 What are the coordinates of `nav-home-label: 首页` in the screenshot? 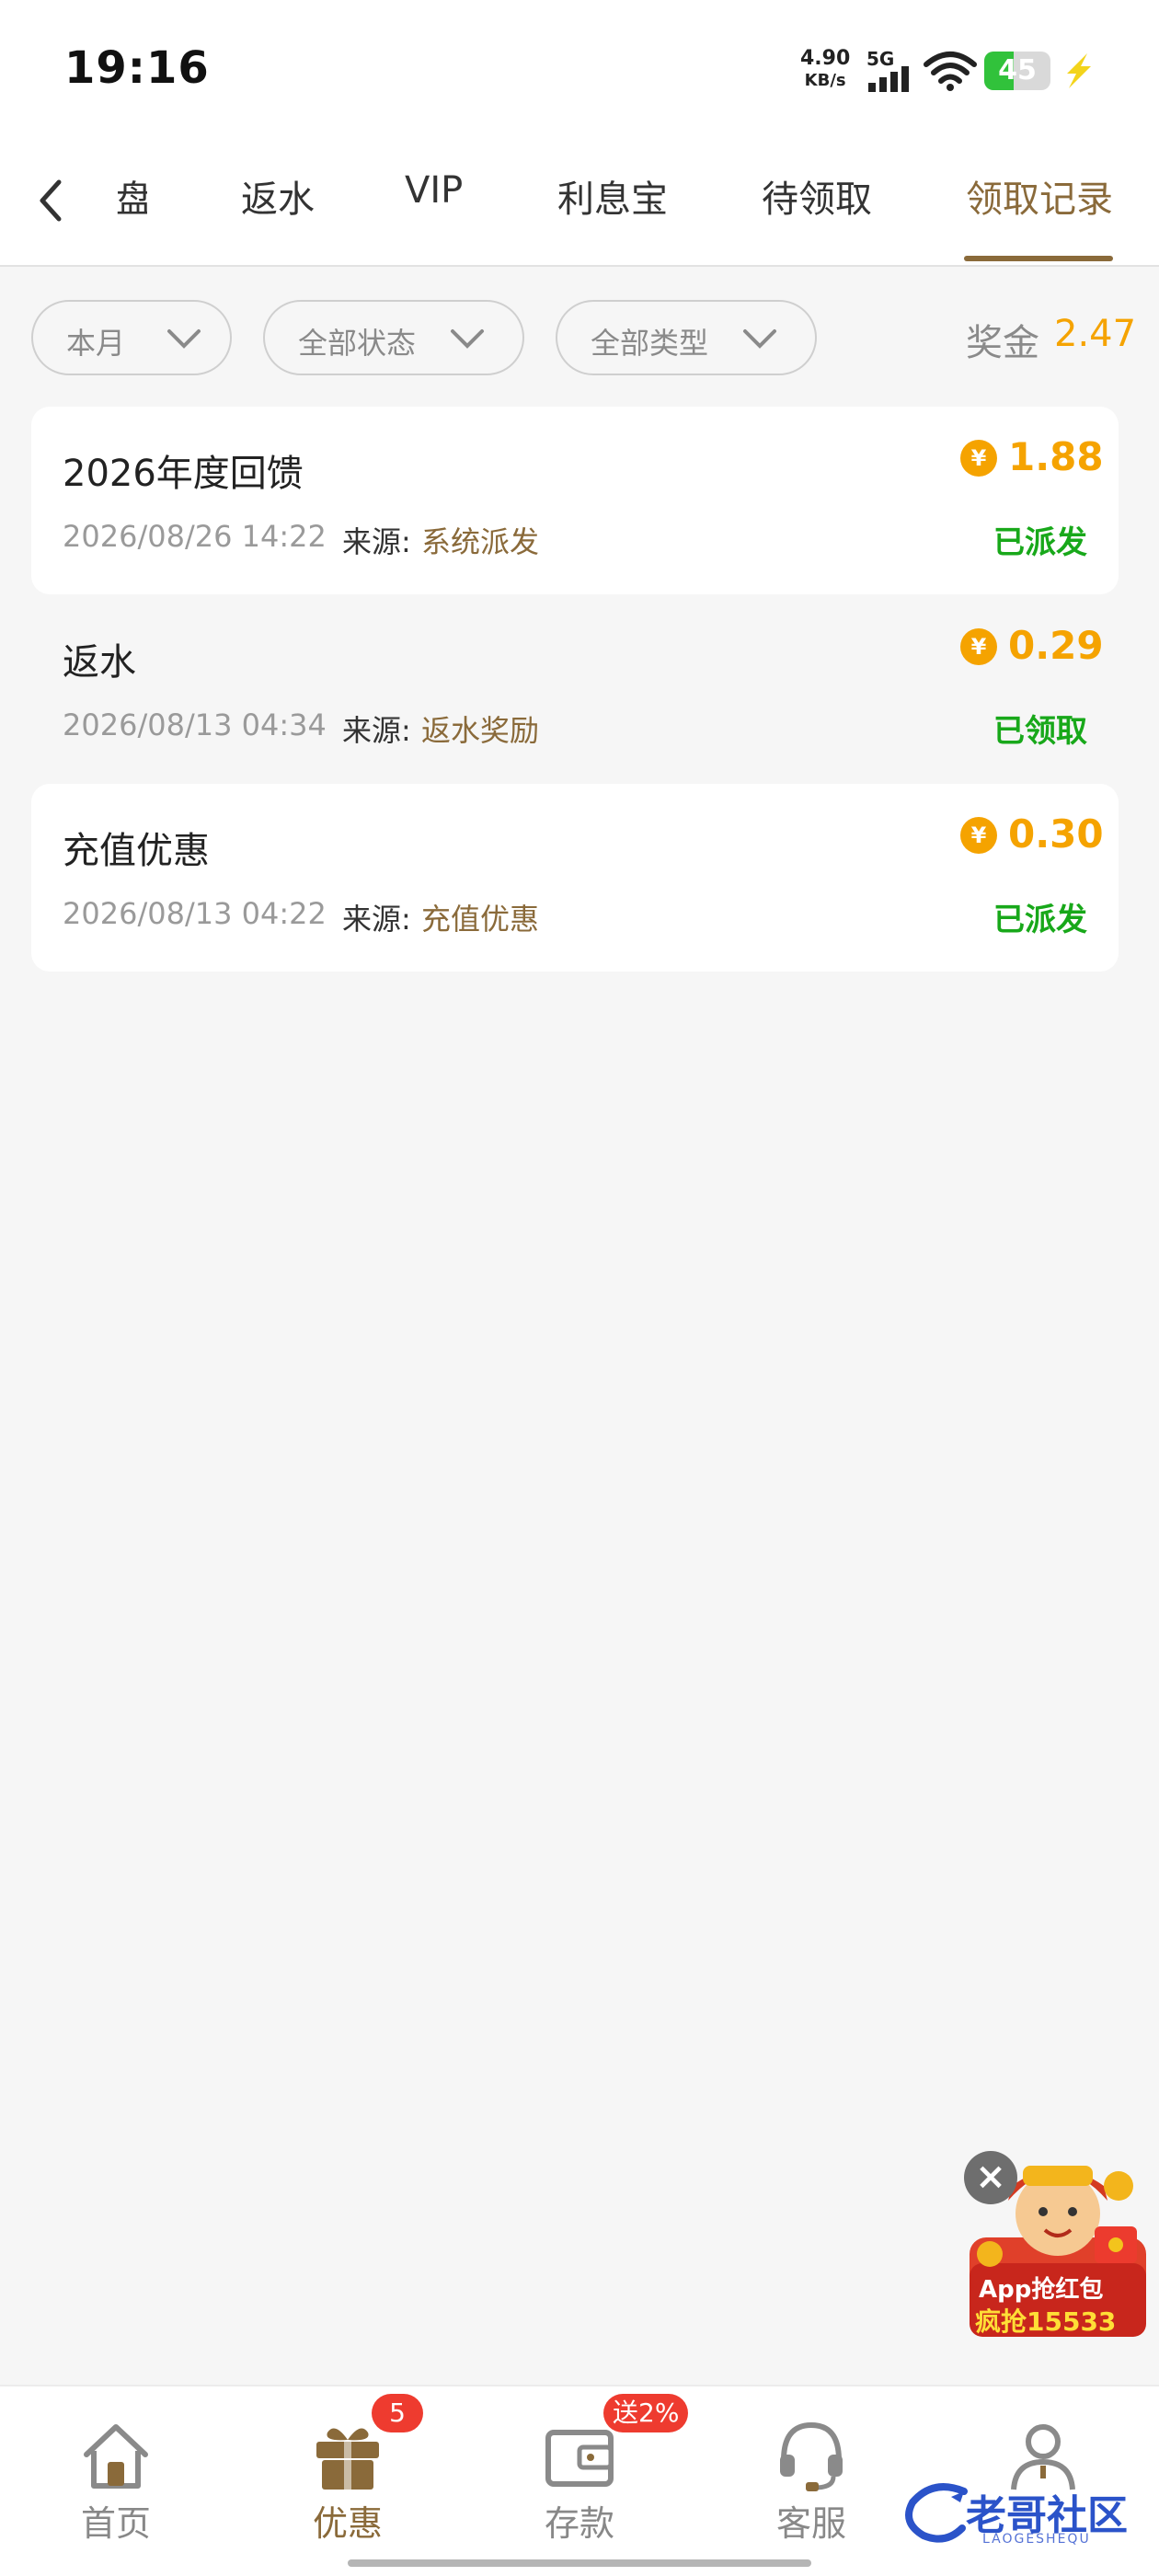 It's located at (115, 2523).